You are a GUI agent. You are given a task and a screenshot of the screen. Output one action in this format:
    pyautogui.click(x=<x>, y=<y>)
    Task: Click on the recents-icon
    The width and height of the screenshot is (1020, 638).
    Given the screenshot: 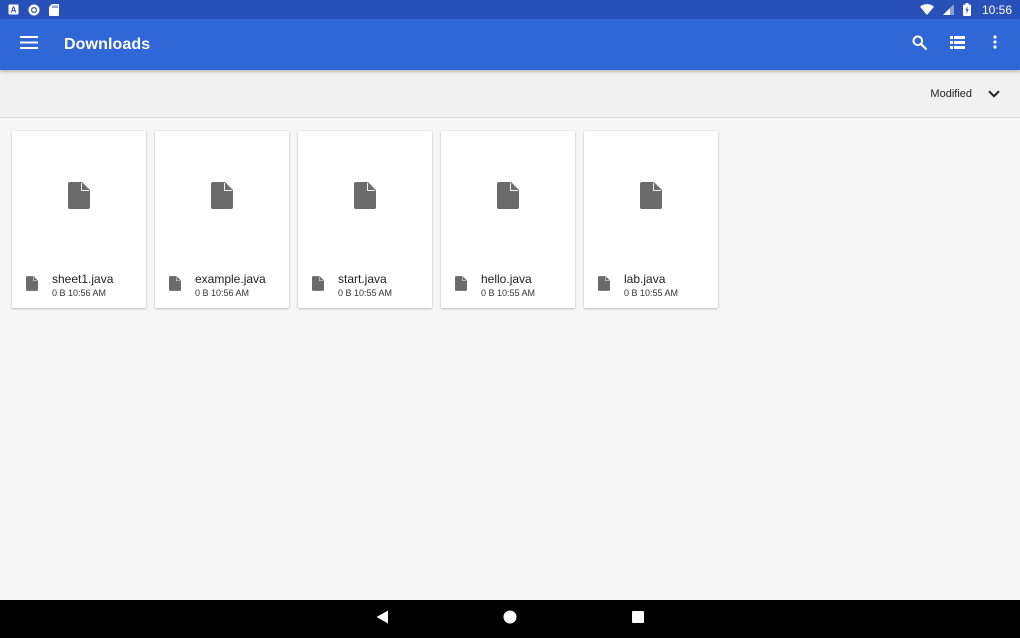 What is the action you would take?
    pyautogui.click(x=638, y=619)
    